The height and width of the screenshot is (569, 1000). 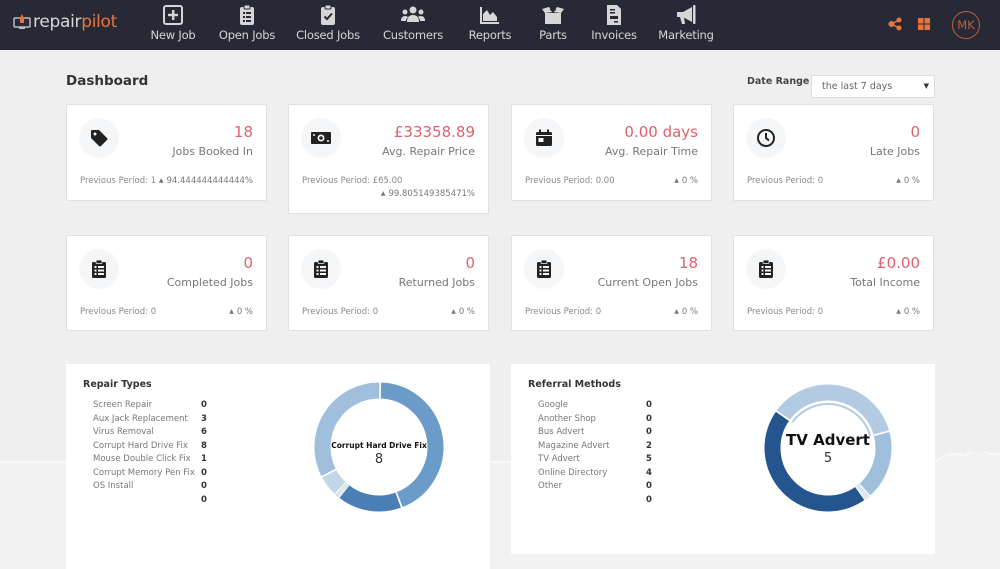 I want to click on legend-name: Corrupt Hard Drive Fix, so click(x=140, y=445).